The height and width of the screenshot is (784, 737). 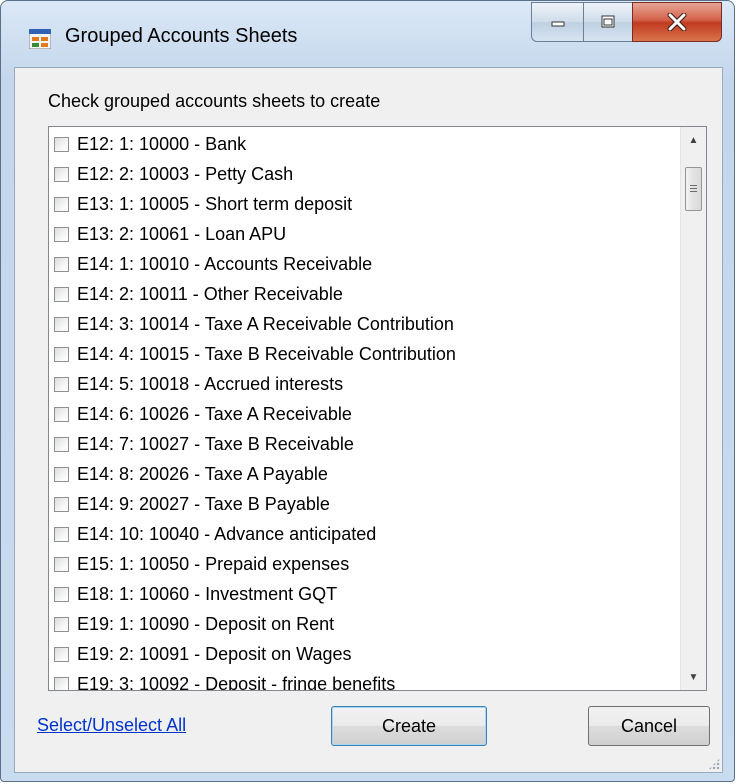 I want to click on app-icon, so click(x=40, y=39).